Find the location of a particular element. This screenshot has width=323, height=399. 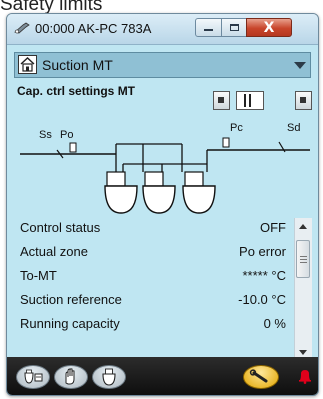

tool-icon is located at coordinates (22, 28).